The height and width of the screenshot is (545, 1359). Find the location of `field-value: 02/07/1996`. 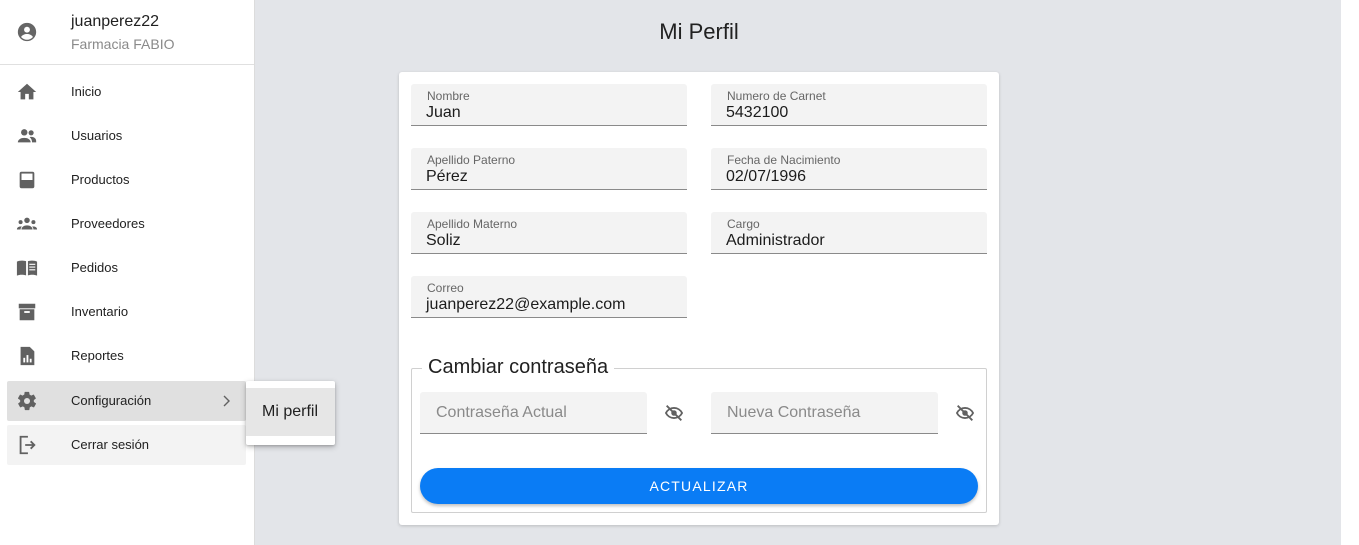

field-value: 02/07/1996 is located at coordinates (766, 176).